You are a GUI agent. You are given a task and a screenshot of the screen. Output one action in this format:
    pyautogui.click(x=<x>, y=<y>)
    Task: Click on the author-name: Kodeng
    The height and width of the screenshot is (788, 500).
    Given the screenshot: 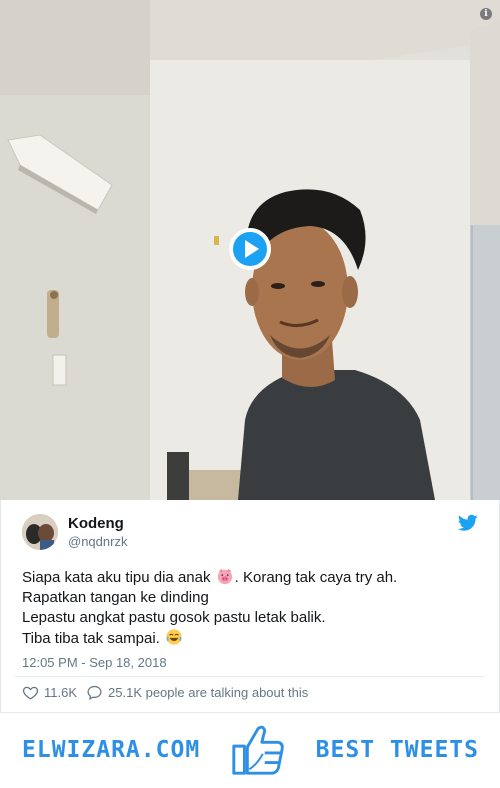 What is the action you would take?
    pyautogui.click(x=96, y=523)
    